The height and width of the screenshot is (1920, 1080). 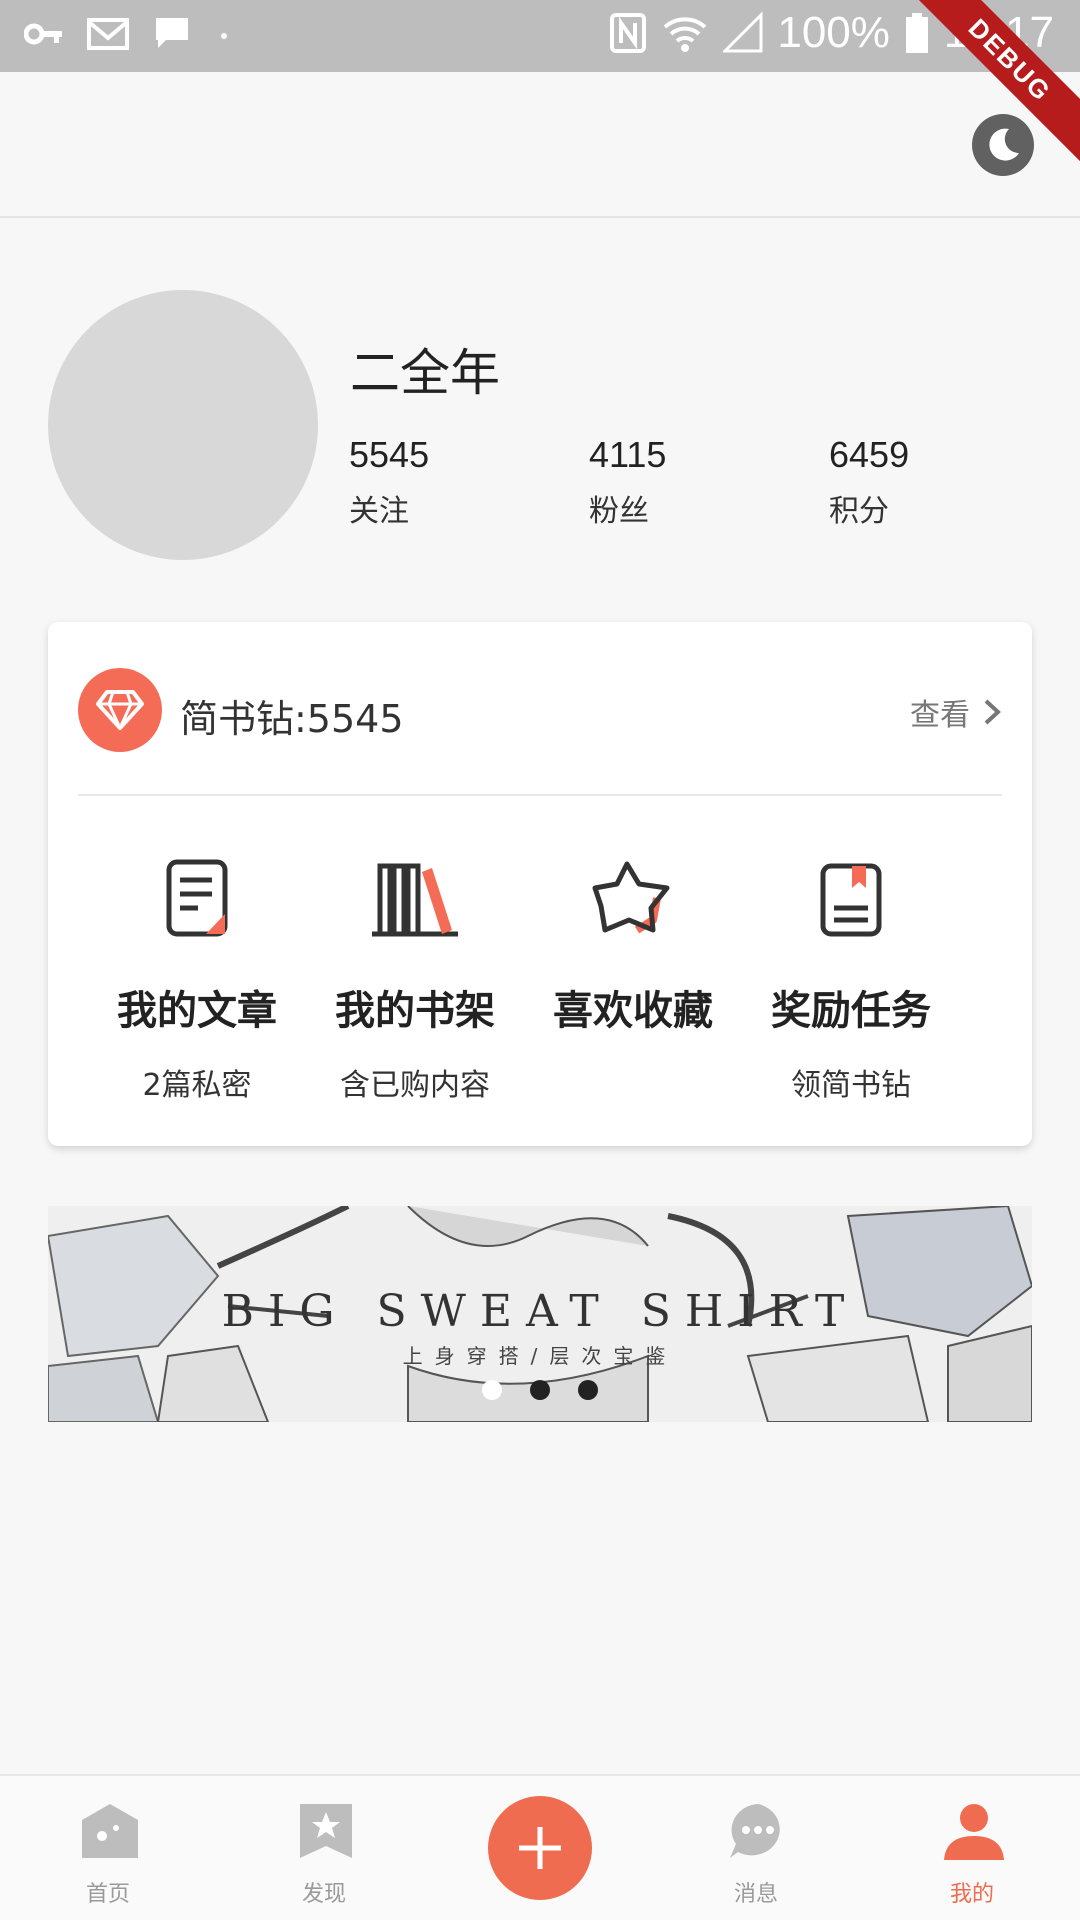 I want to click on battery-level: 100%, so click(x=833, y=32).